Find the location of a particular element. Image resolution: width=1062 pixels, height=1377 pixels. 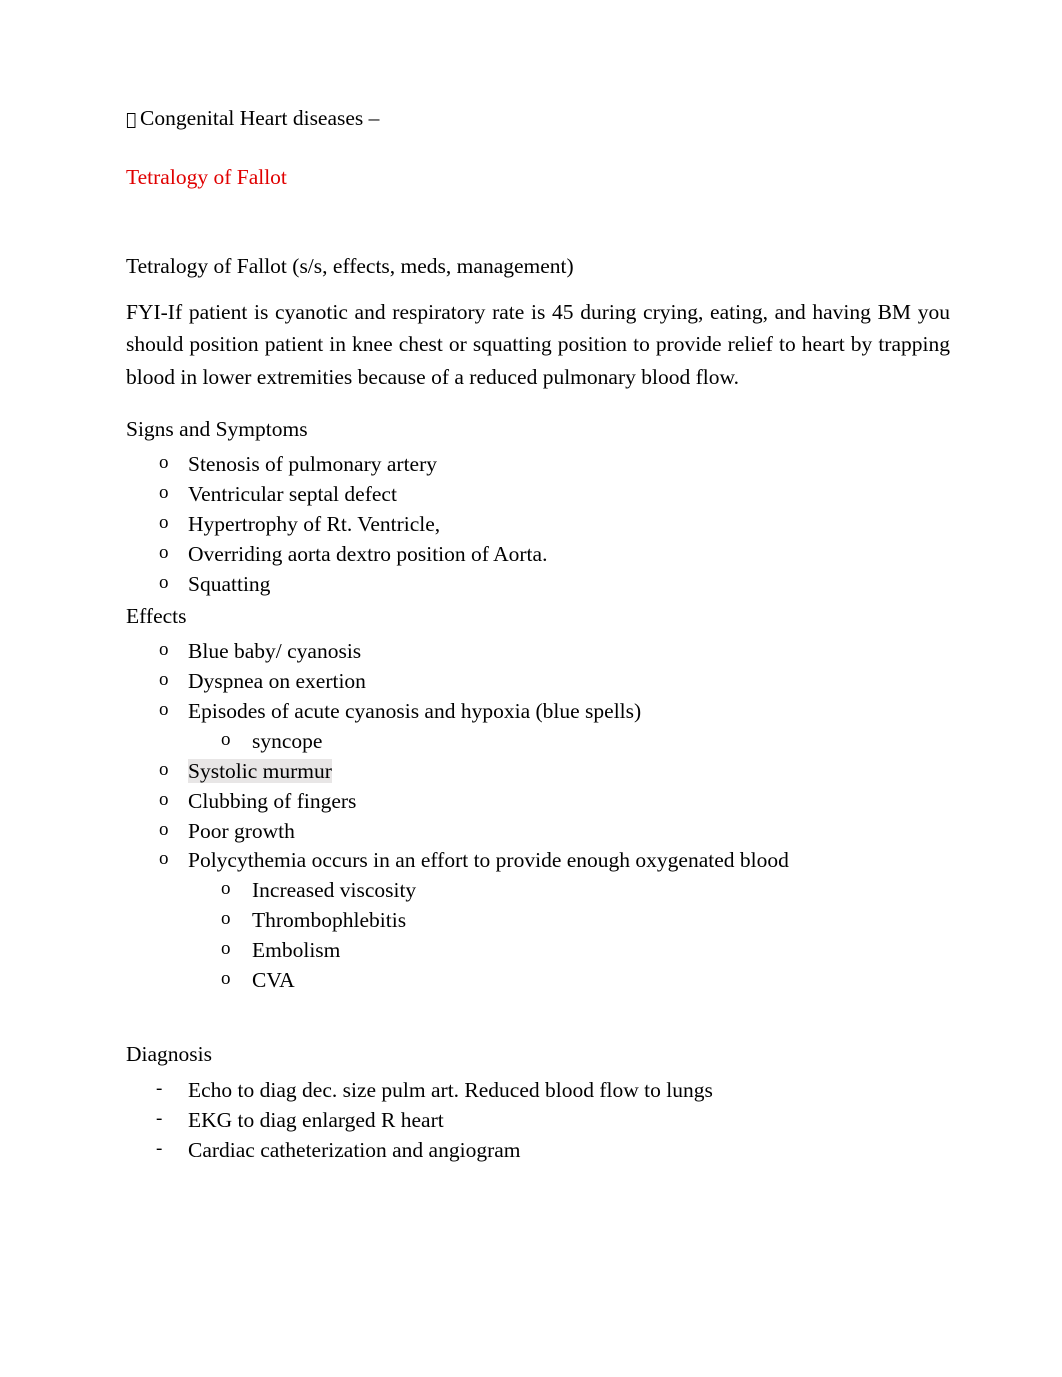

section-label-effects: Effects is located at coordinates (156, 615).